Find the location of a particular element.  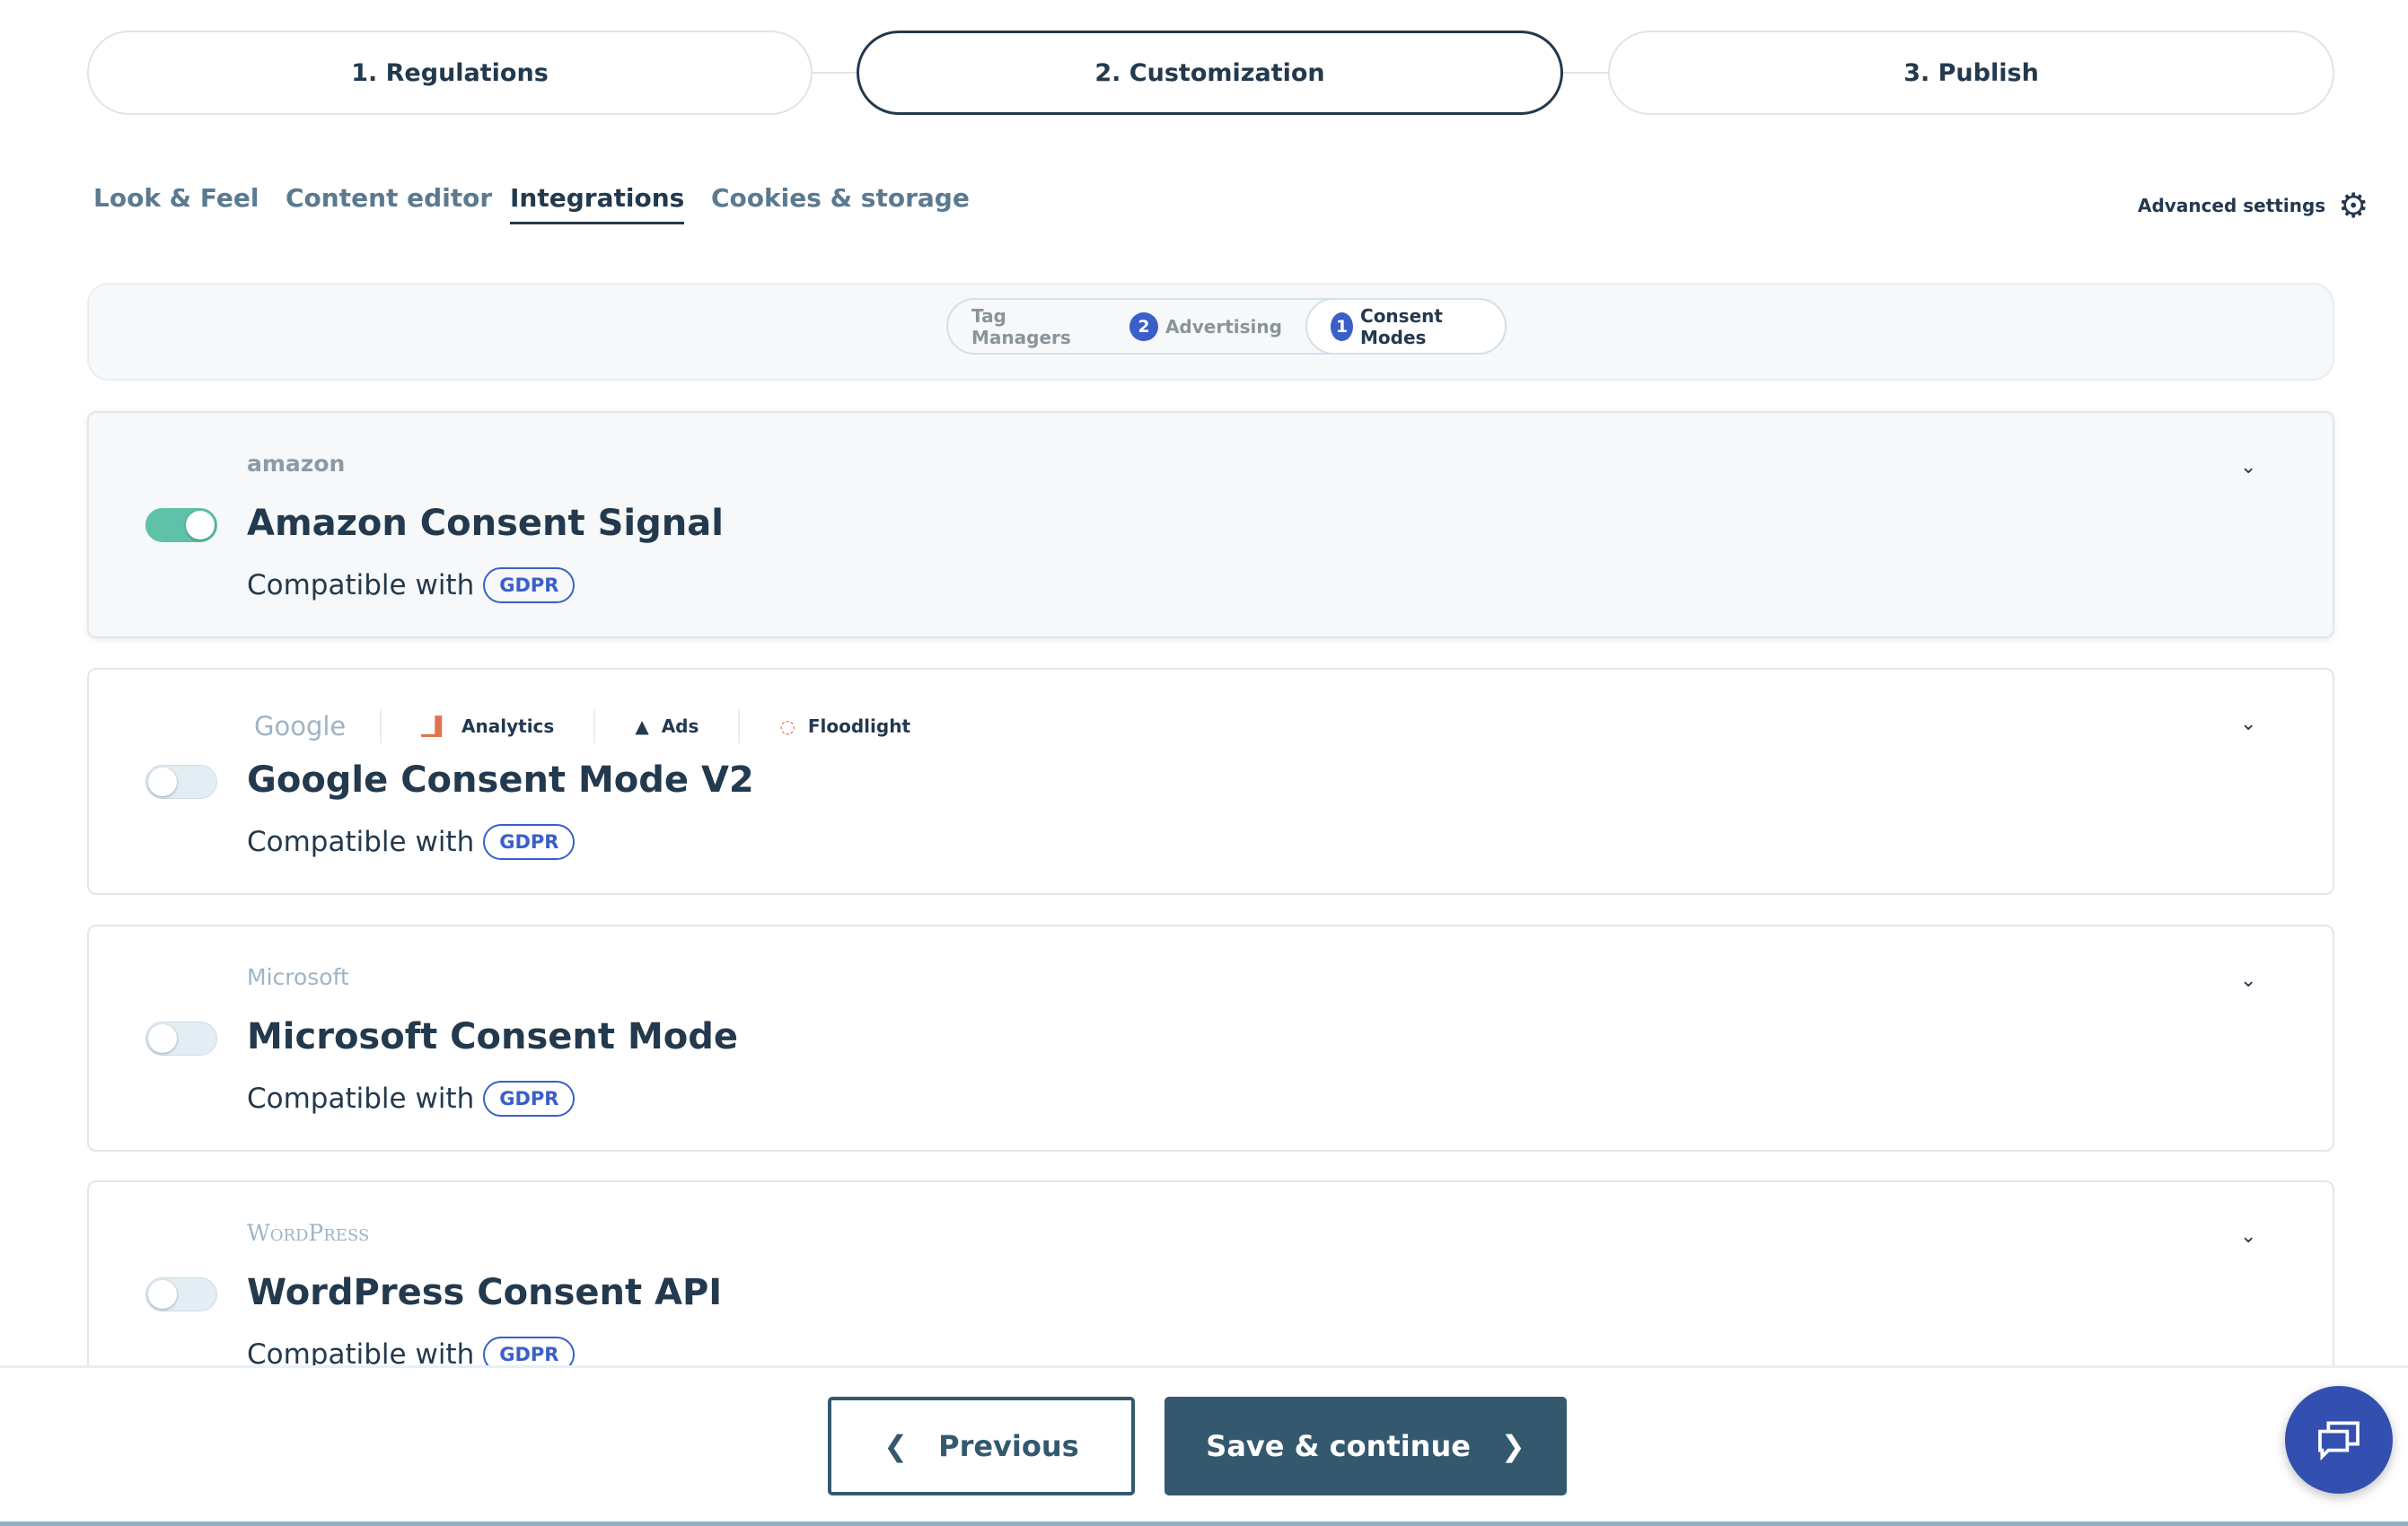

previous-label: Previous is located at coordinates (1009, 1446).